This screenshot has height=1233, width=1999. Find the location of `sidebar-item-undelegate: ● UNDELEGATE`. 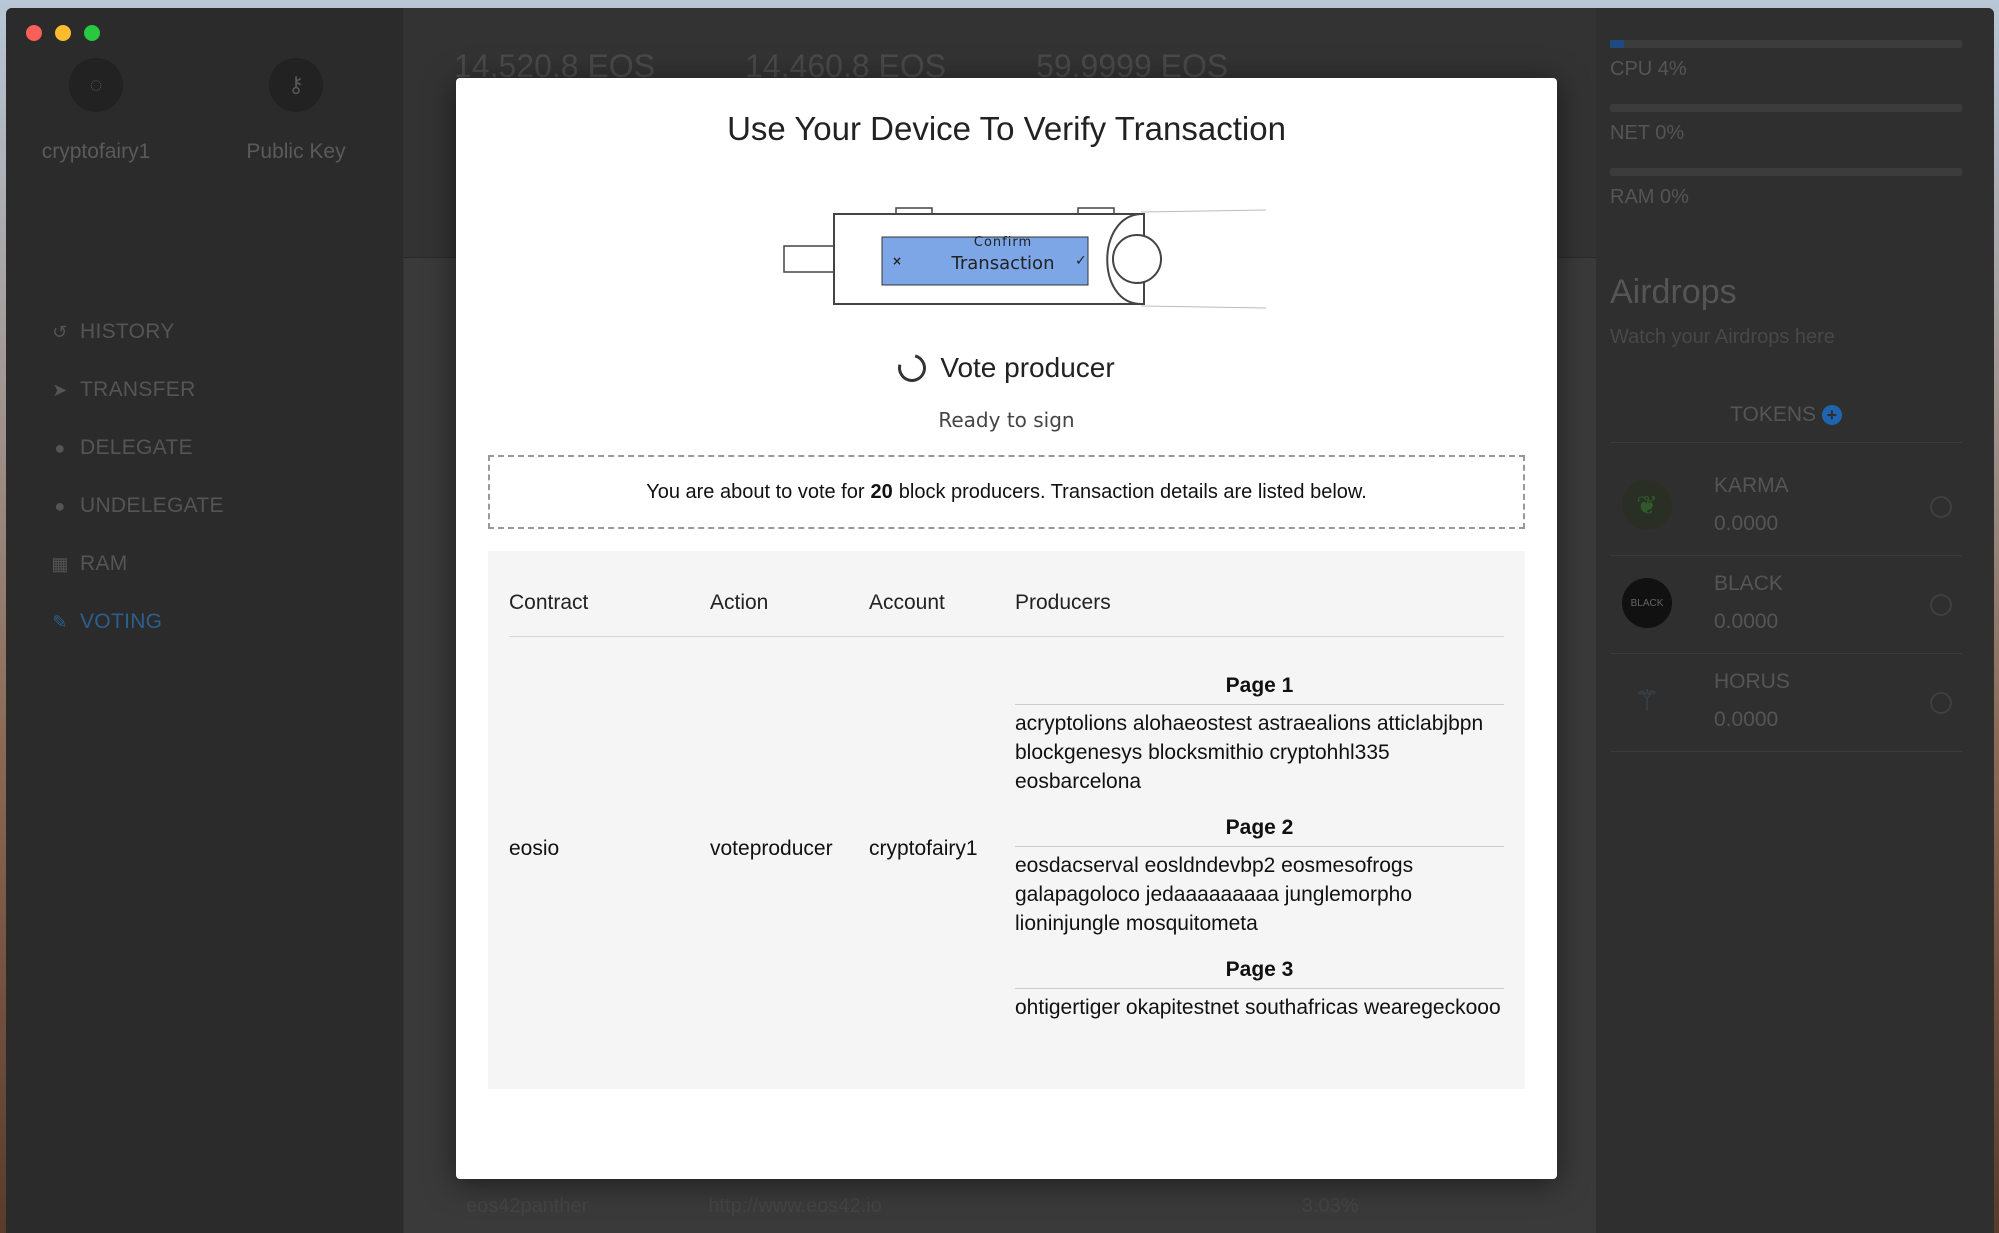

sidebar-item-undelegate: ● UNDELEGATE is located at coordinates (137, 506).